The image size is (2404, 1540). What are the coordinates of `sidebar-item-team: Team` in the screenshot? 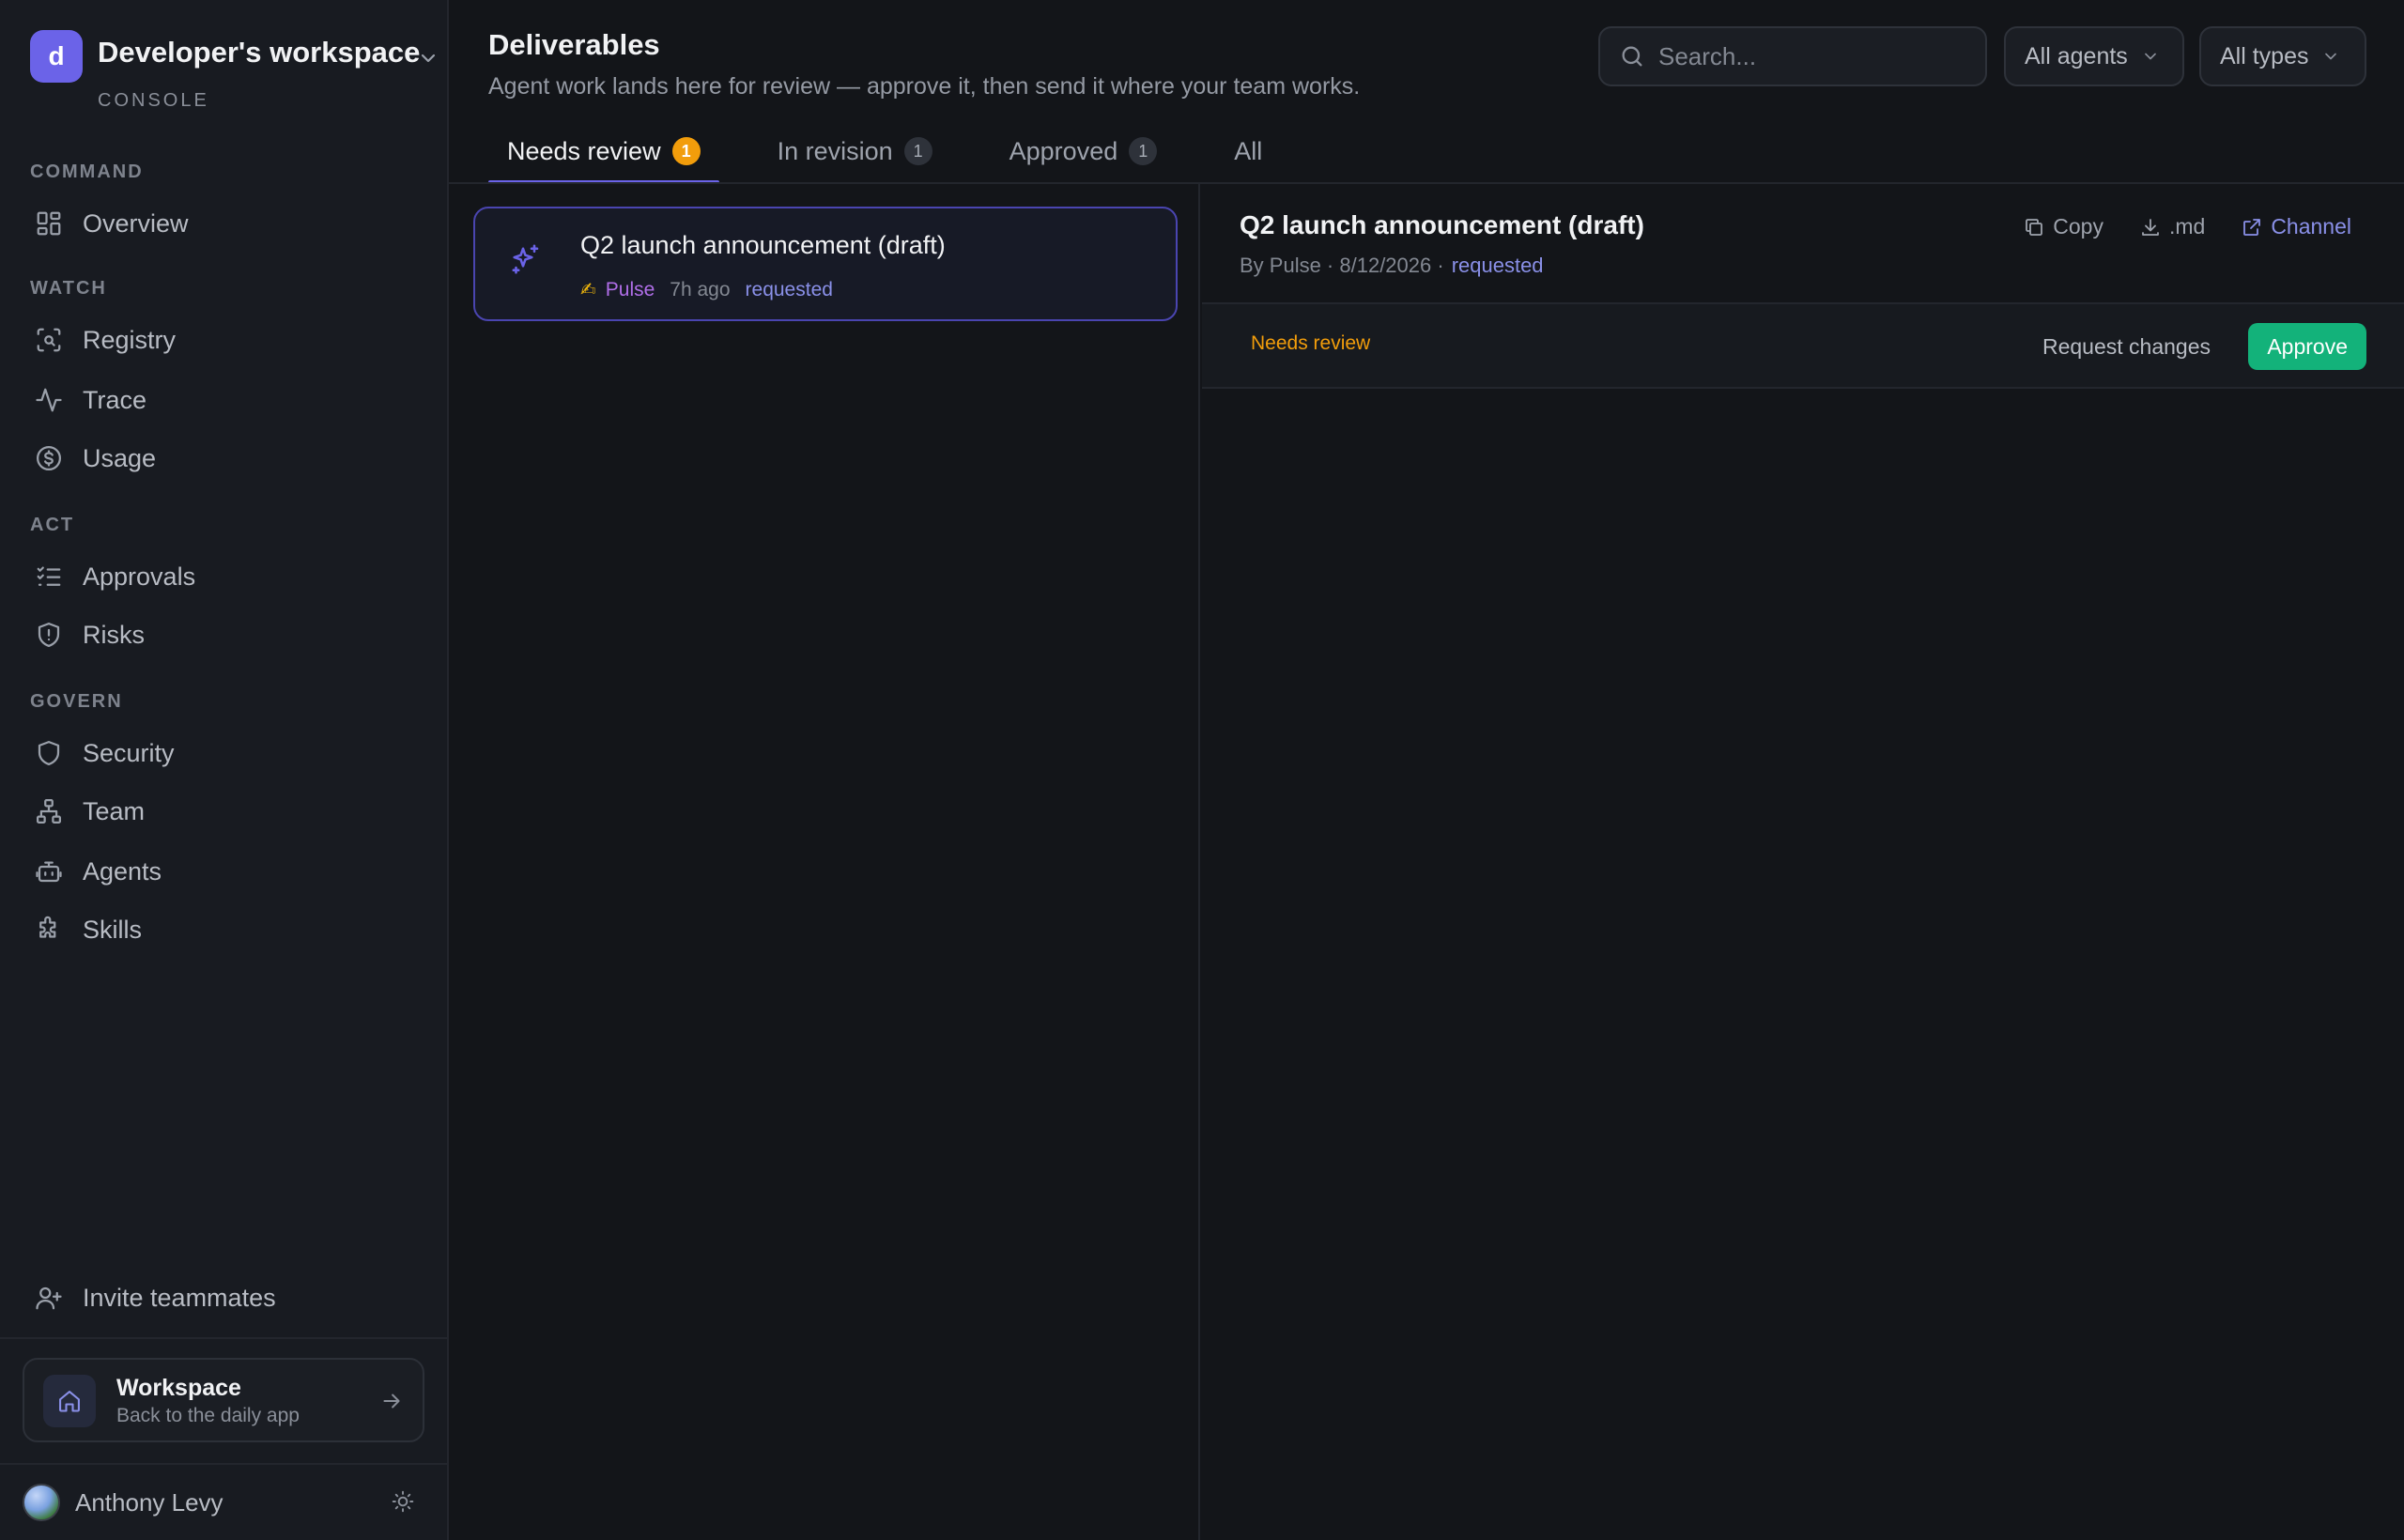 It's located at (224, 811).